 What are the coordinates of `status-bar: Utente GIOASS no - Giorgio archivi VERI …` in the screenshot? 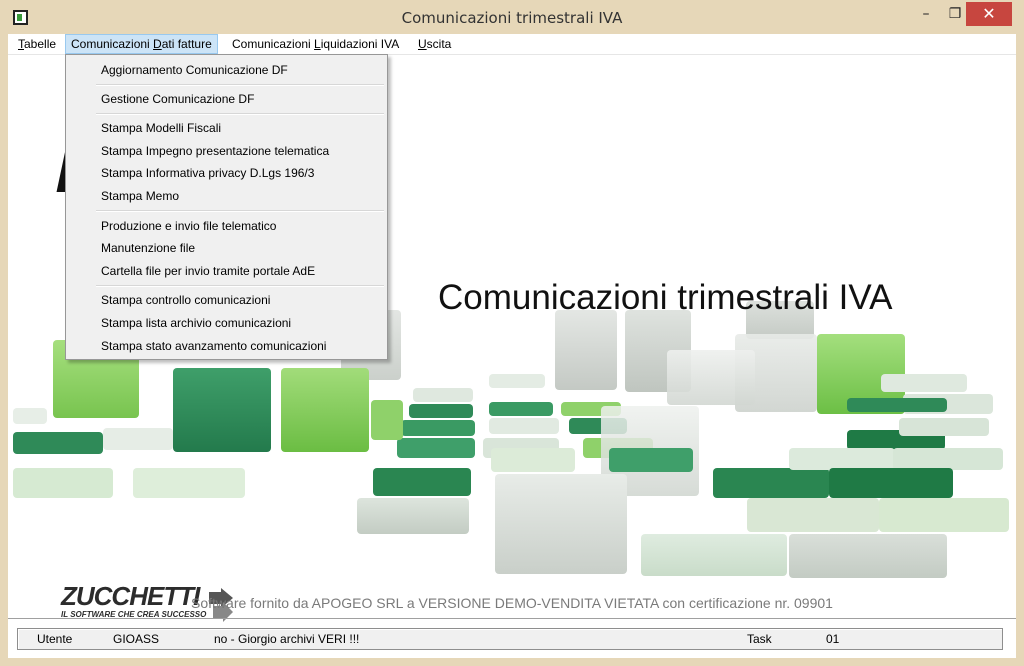 It's located at (510, 639).